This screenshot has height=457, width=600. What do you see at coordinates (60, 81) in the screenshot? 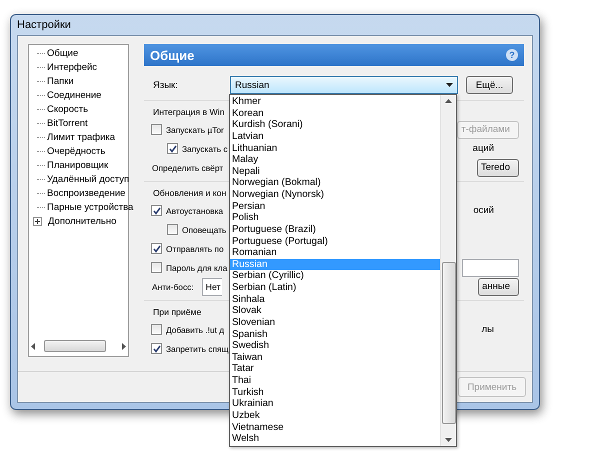
I see `tree-item: Папки` at bounding box center [60, 81].